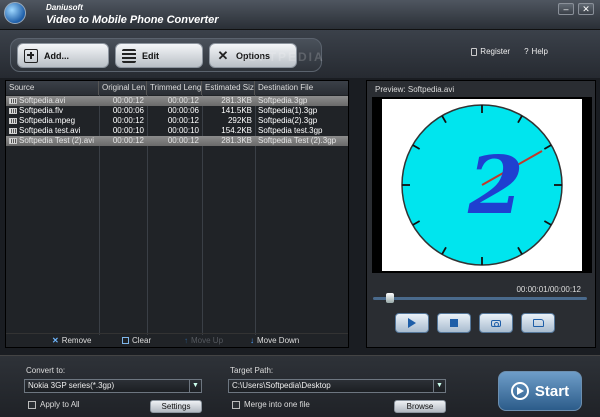 This screenshot has width=600, height=417. I want to click on start-label: Start, so click(552, 391).